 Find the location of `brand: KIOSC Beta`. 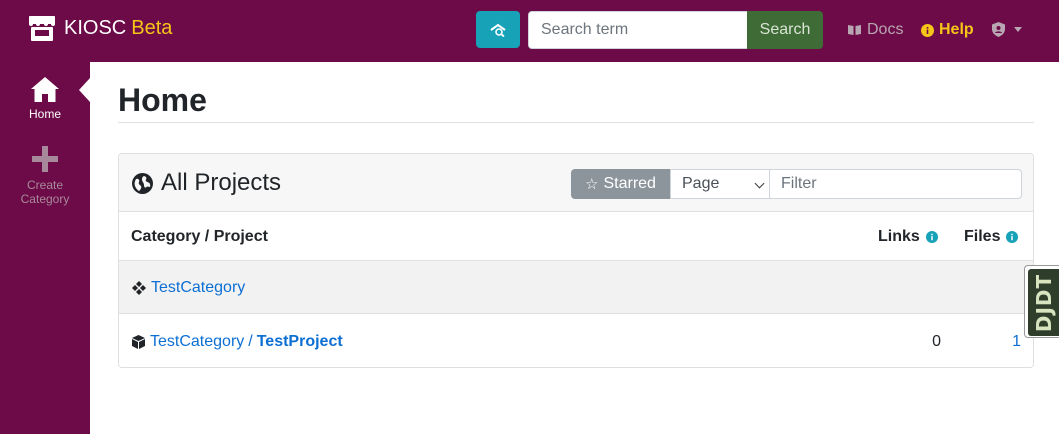

brand: KIOSC Beta is located at coordinates (100, 28).